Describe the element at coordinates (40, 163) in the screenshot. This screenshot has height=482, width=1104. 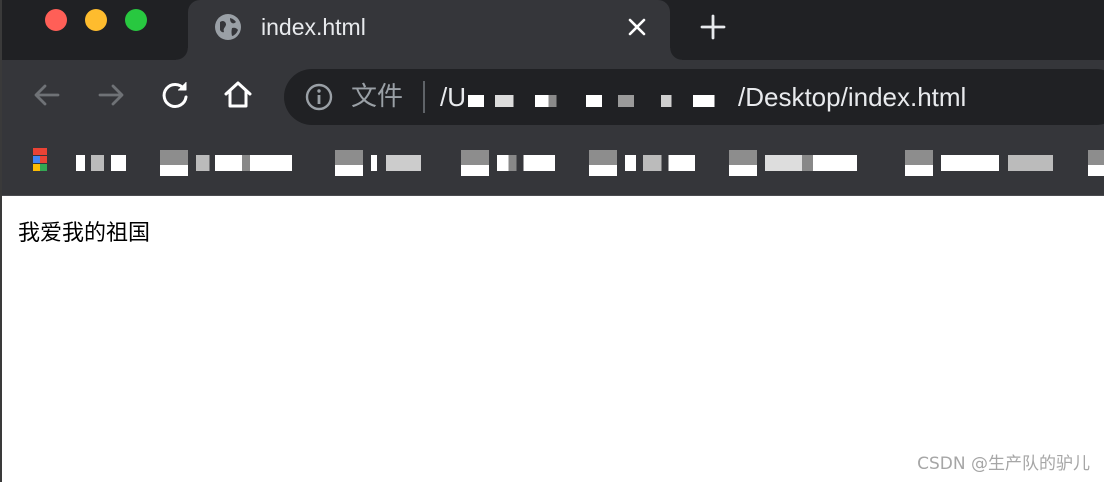
I see `apps-icon` at that location.